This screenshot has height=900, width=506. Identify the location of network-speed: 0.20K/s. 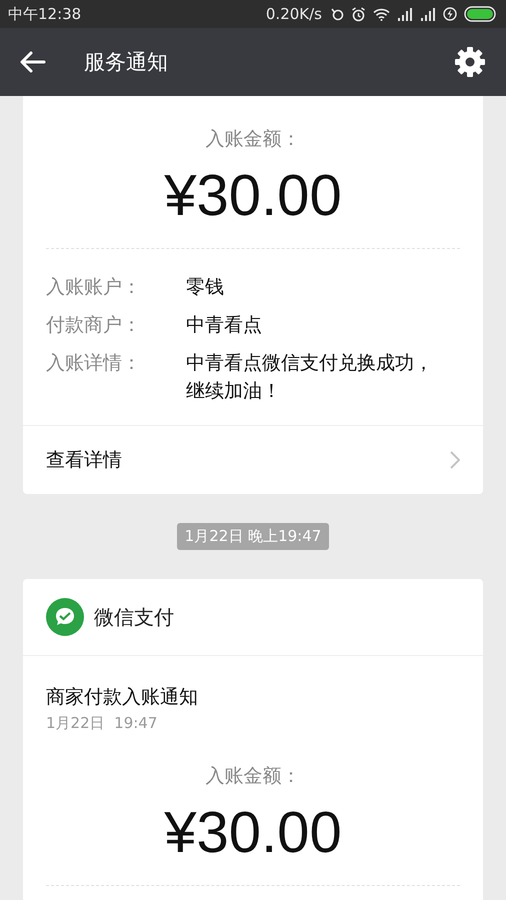
(294, 14).